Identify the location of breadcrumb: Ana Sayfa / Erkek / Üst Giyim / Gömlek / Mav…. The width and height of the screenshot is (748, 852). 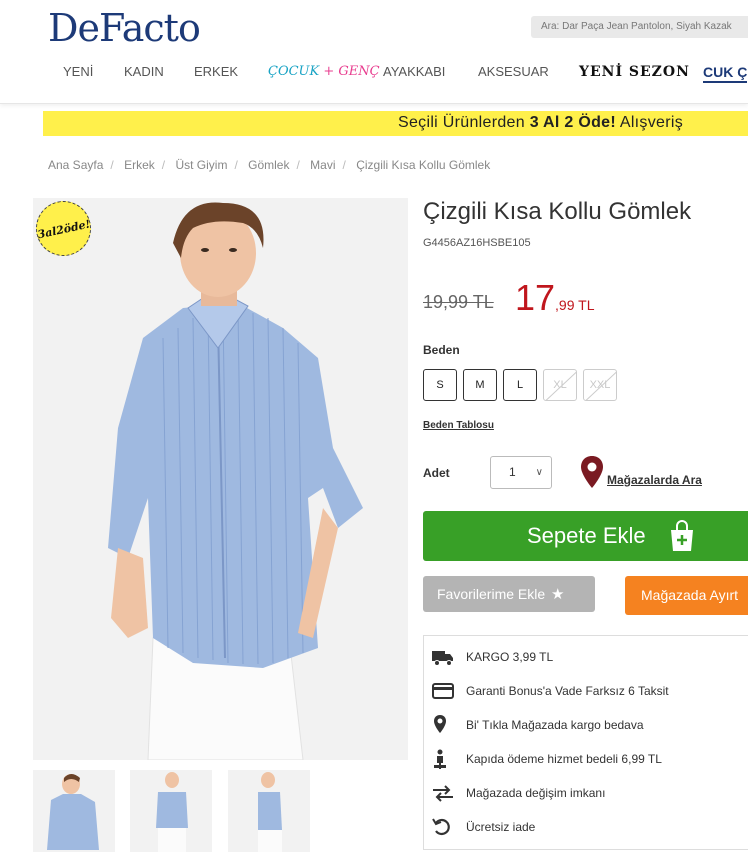
(269, 165).